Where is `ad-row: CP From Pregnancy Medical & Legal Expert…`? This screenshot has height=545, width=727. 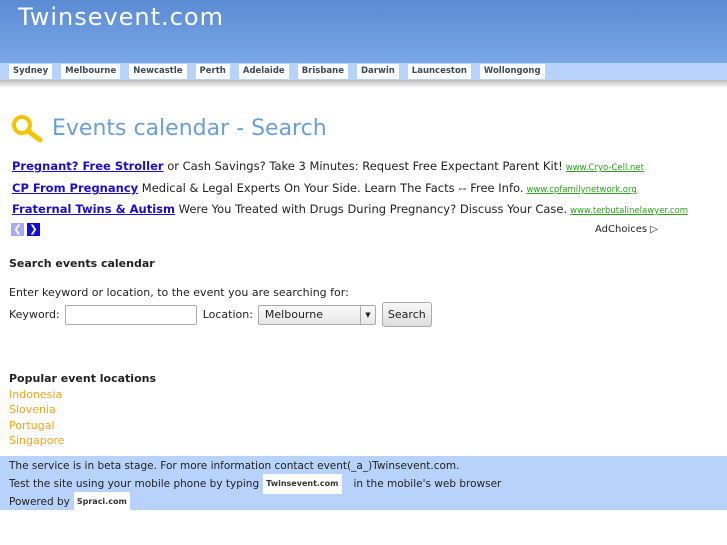 ad-row: CP From Pregnancy Medical & Legal Expert… is located at coordinates (324, 188).